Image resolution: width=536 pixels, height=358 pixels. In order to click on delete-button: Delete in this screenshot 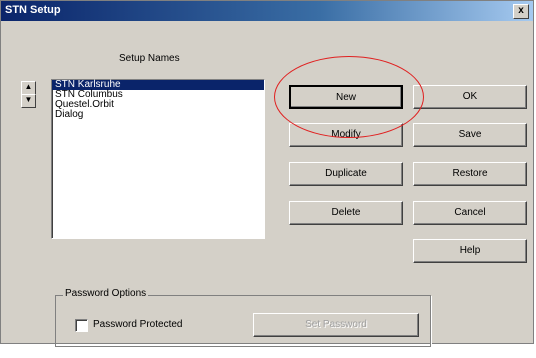, I will do `click(346, 213)`.